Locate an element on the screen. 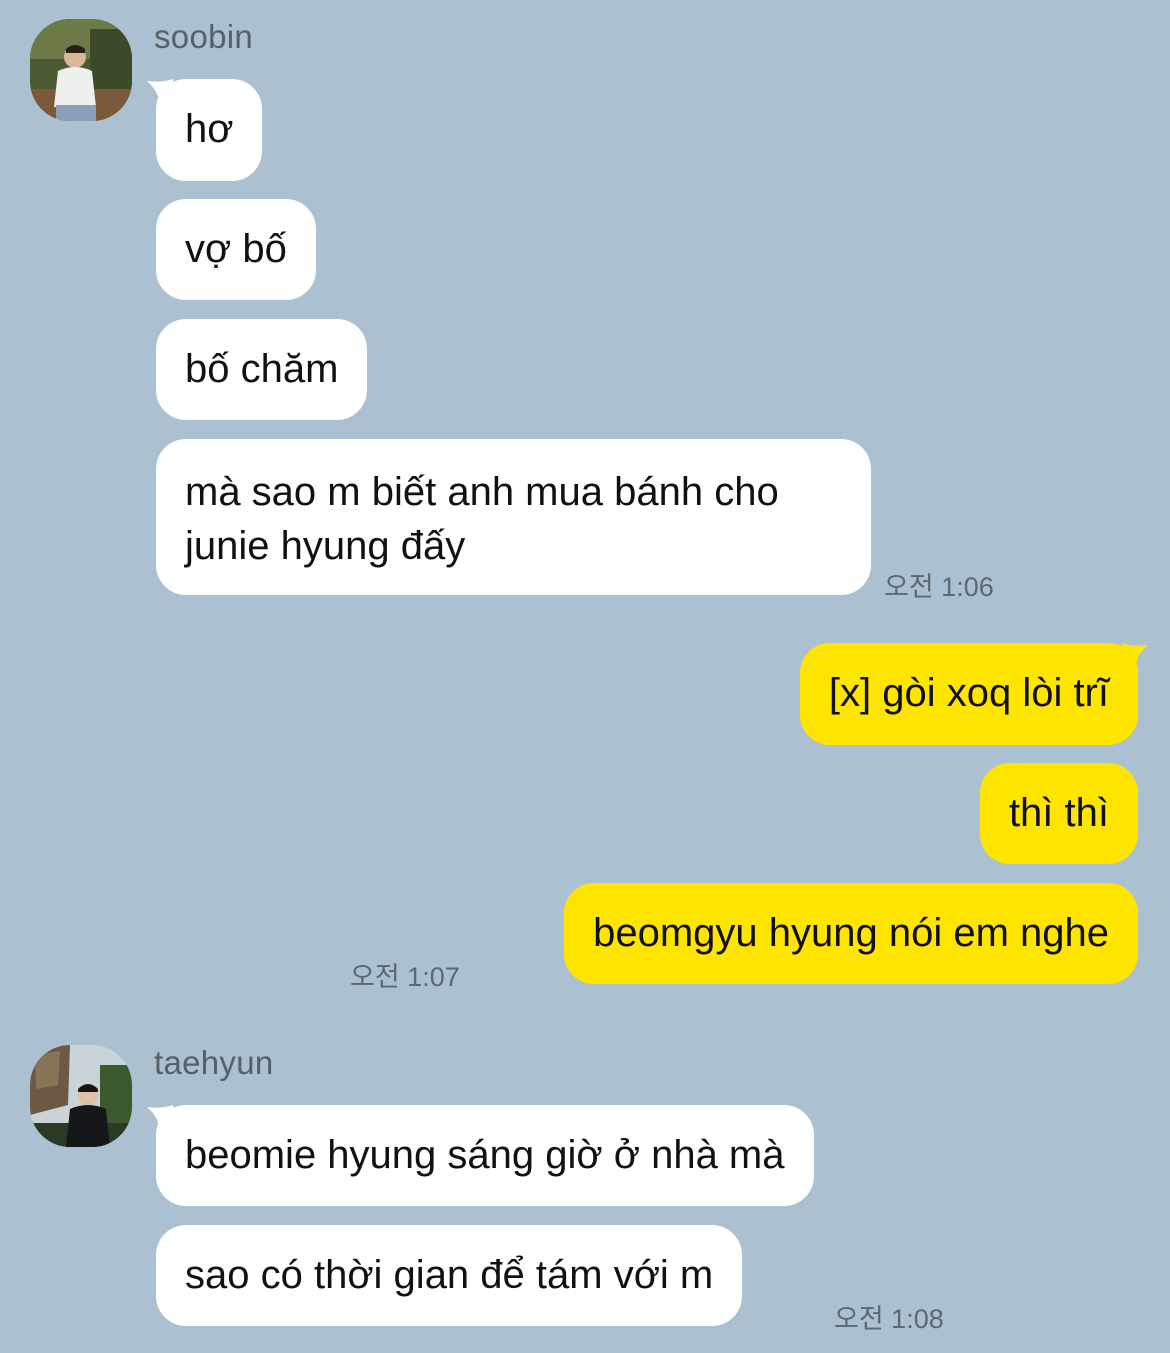  soobin-avatar-image is located at coordinates (81, 70).